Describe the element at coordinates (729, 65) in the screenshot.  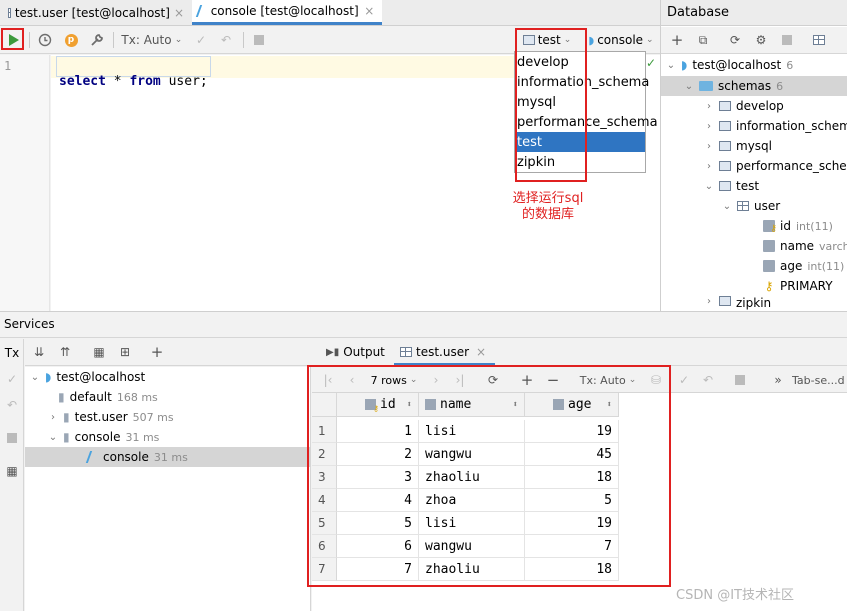
I see `tree-connection: ⌄ ◗ test@localhost 6` at that location.